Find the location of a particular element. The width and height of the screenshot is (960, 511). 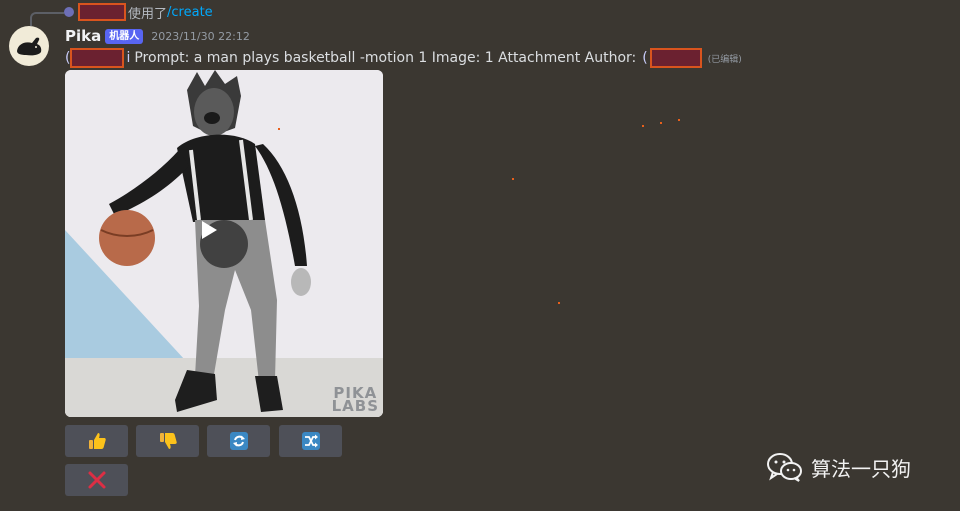

mention-prefix-right: ( is located at coordinates (645, 58).